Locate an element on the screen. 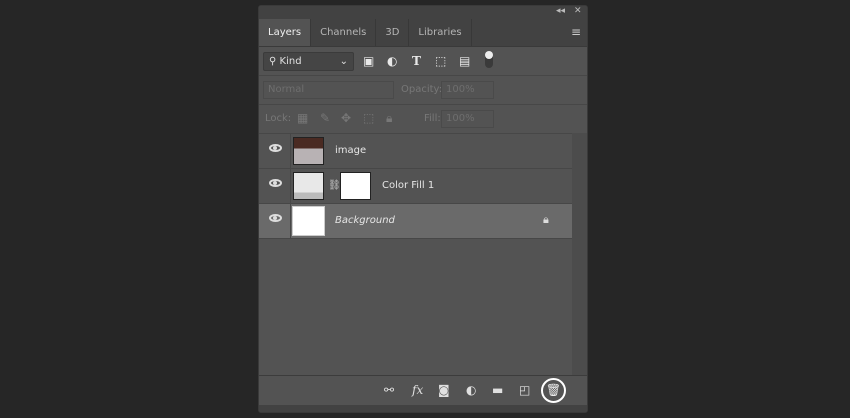 The height and width of the screenshot is (418, 850). tab-libraries: Libraries is located at coordinates (440, 32).